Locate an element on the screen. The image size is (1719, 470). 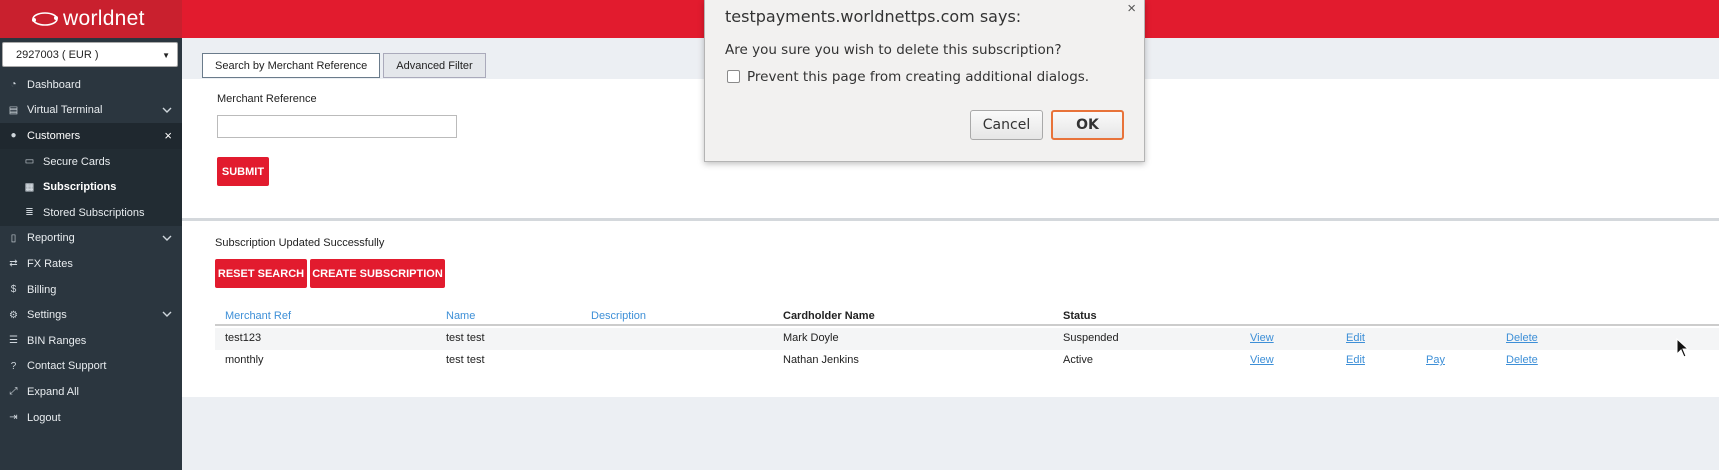
tab-advanced-filter: Advanced Filter is located at coordinates (434, 65).